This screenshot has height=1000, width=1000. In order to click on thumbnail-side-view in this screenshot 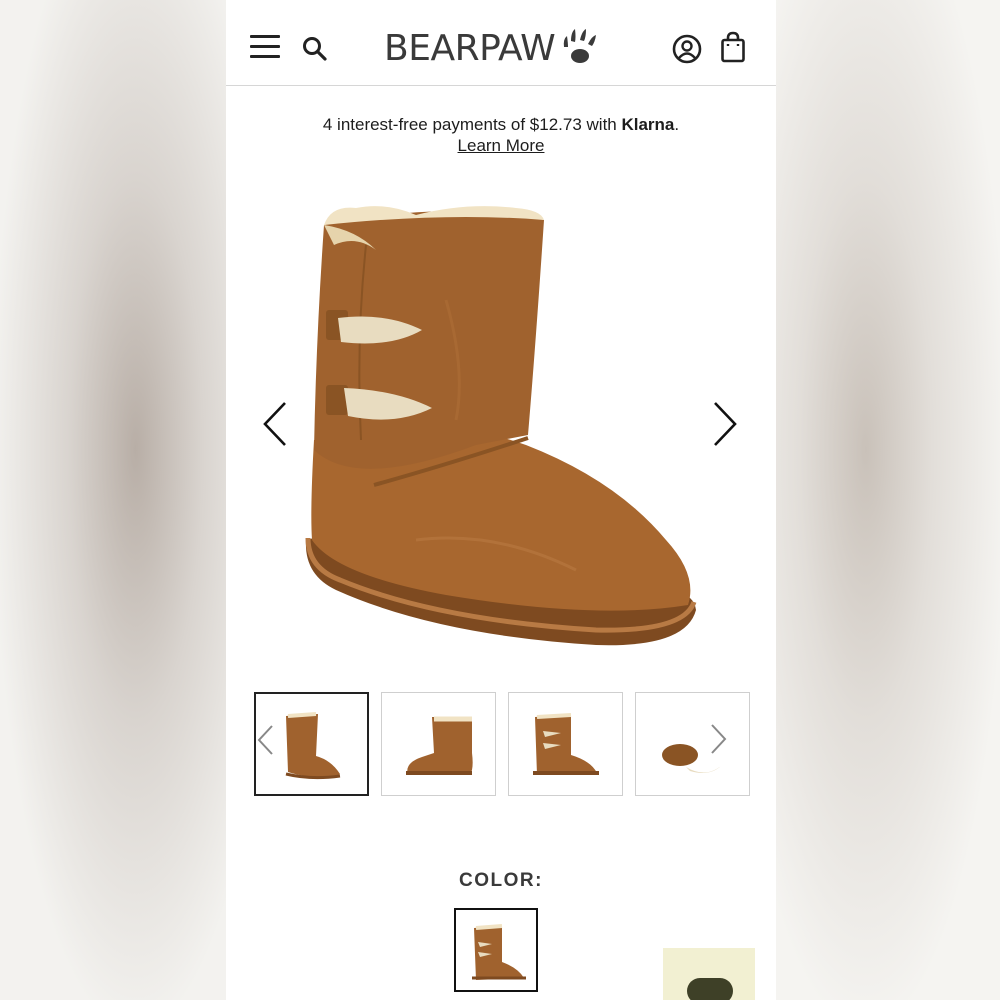, I will do `click(311, 744)`.